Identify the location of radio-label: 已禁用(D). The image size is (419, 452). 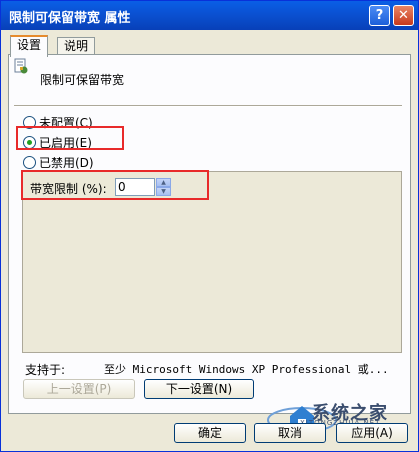
(66, 163).